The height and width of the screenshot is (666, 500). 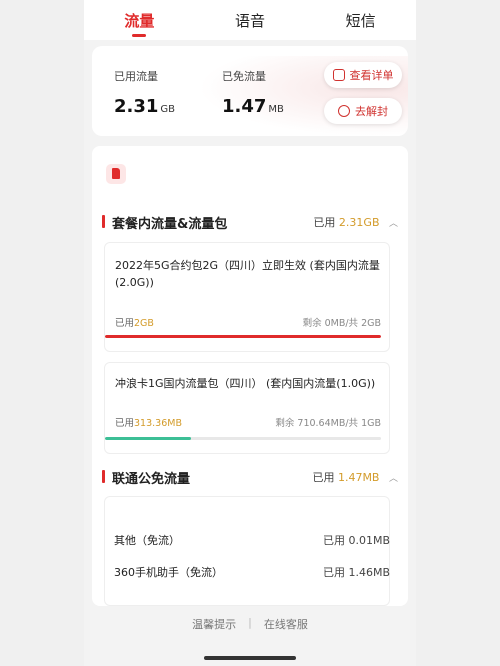 I want to click on free-data-label: 已免流量, so click(x=244, y=76).